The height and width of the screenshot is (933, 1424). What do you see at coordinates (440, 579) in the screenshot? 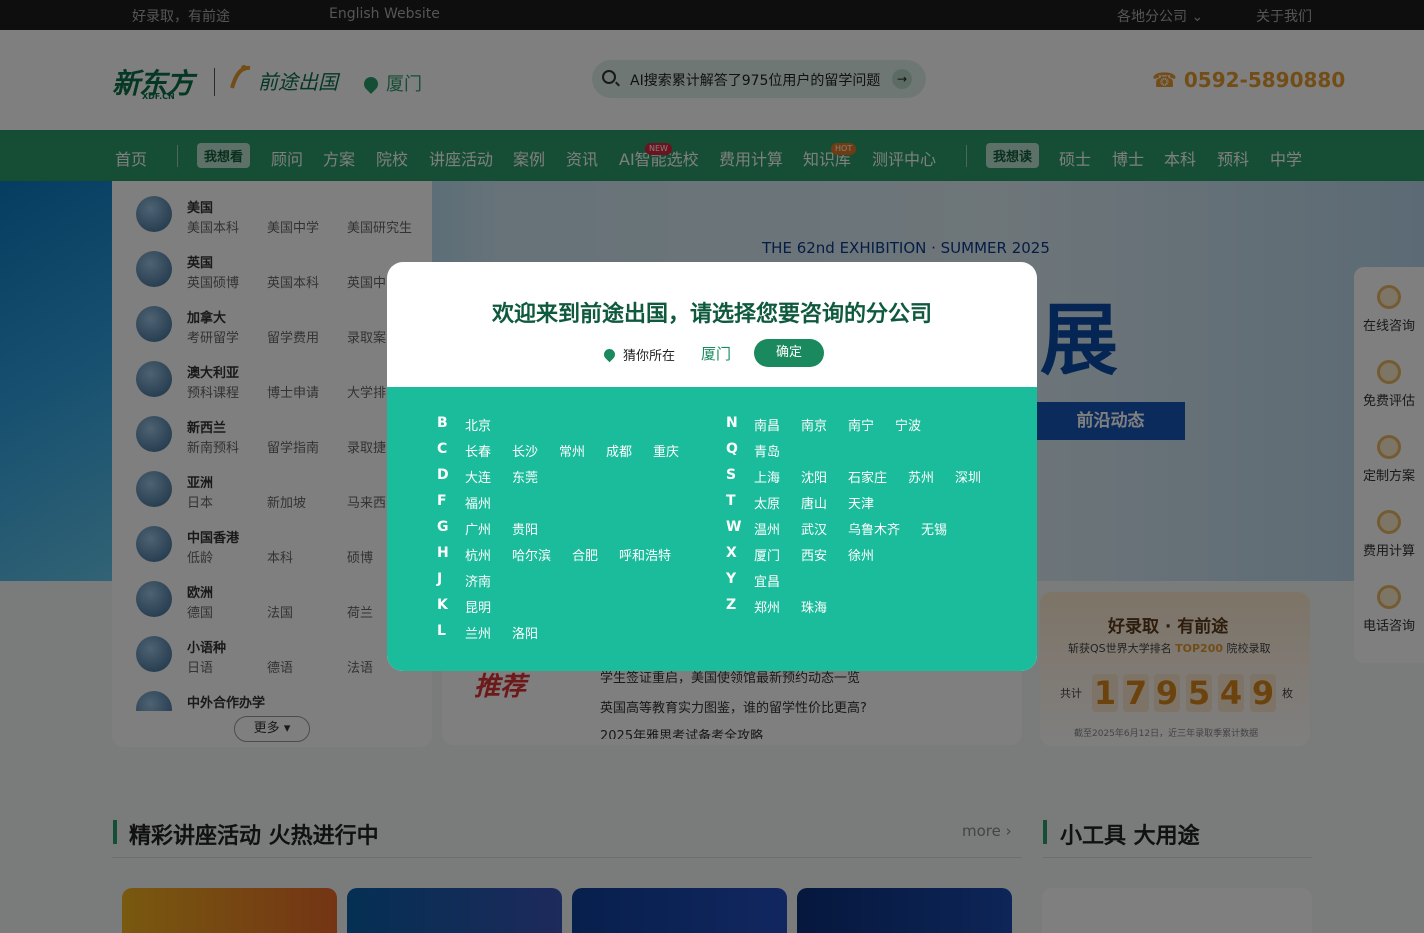
I see `group-letter: J` at bounding box center [440, 579].